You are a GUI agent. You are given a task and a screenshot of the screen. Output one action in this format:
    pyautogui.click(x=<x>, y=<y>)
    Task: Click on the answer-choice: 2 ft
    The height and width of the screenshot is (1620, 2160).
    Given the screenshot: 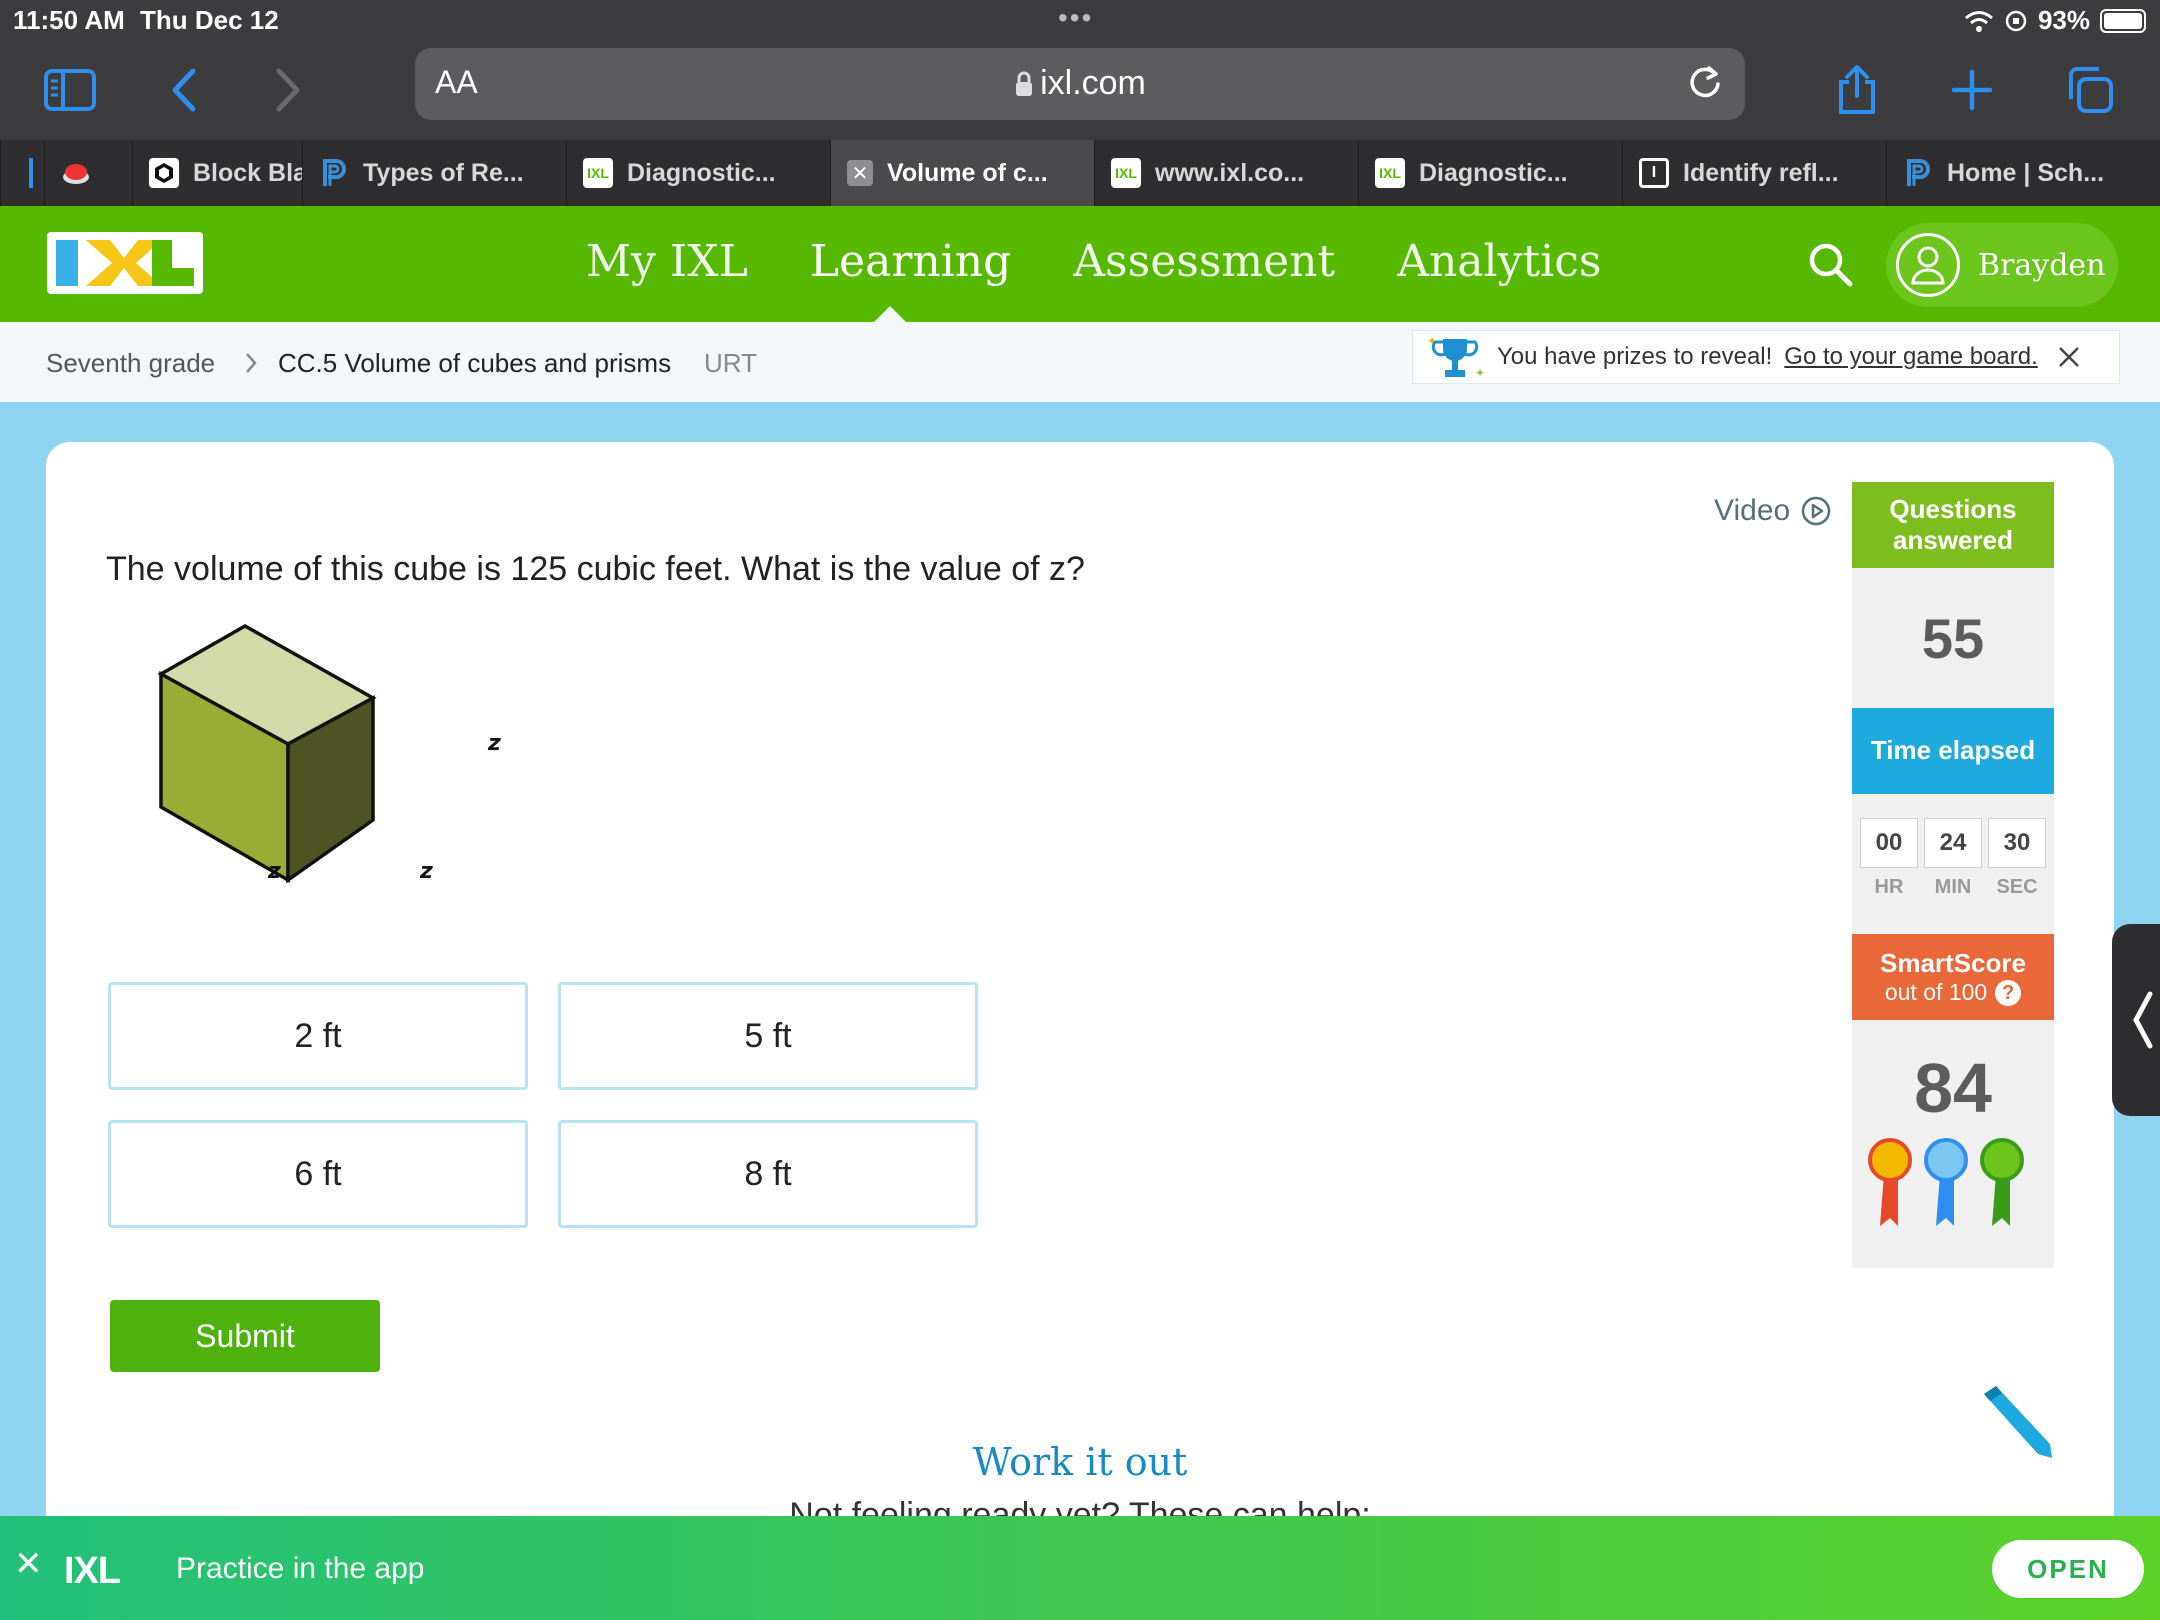 What is the action you would take?
    pyautogui.click(x=318, y=1036)
    